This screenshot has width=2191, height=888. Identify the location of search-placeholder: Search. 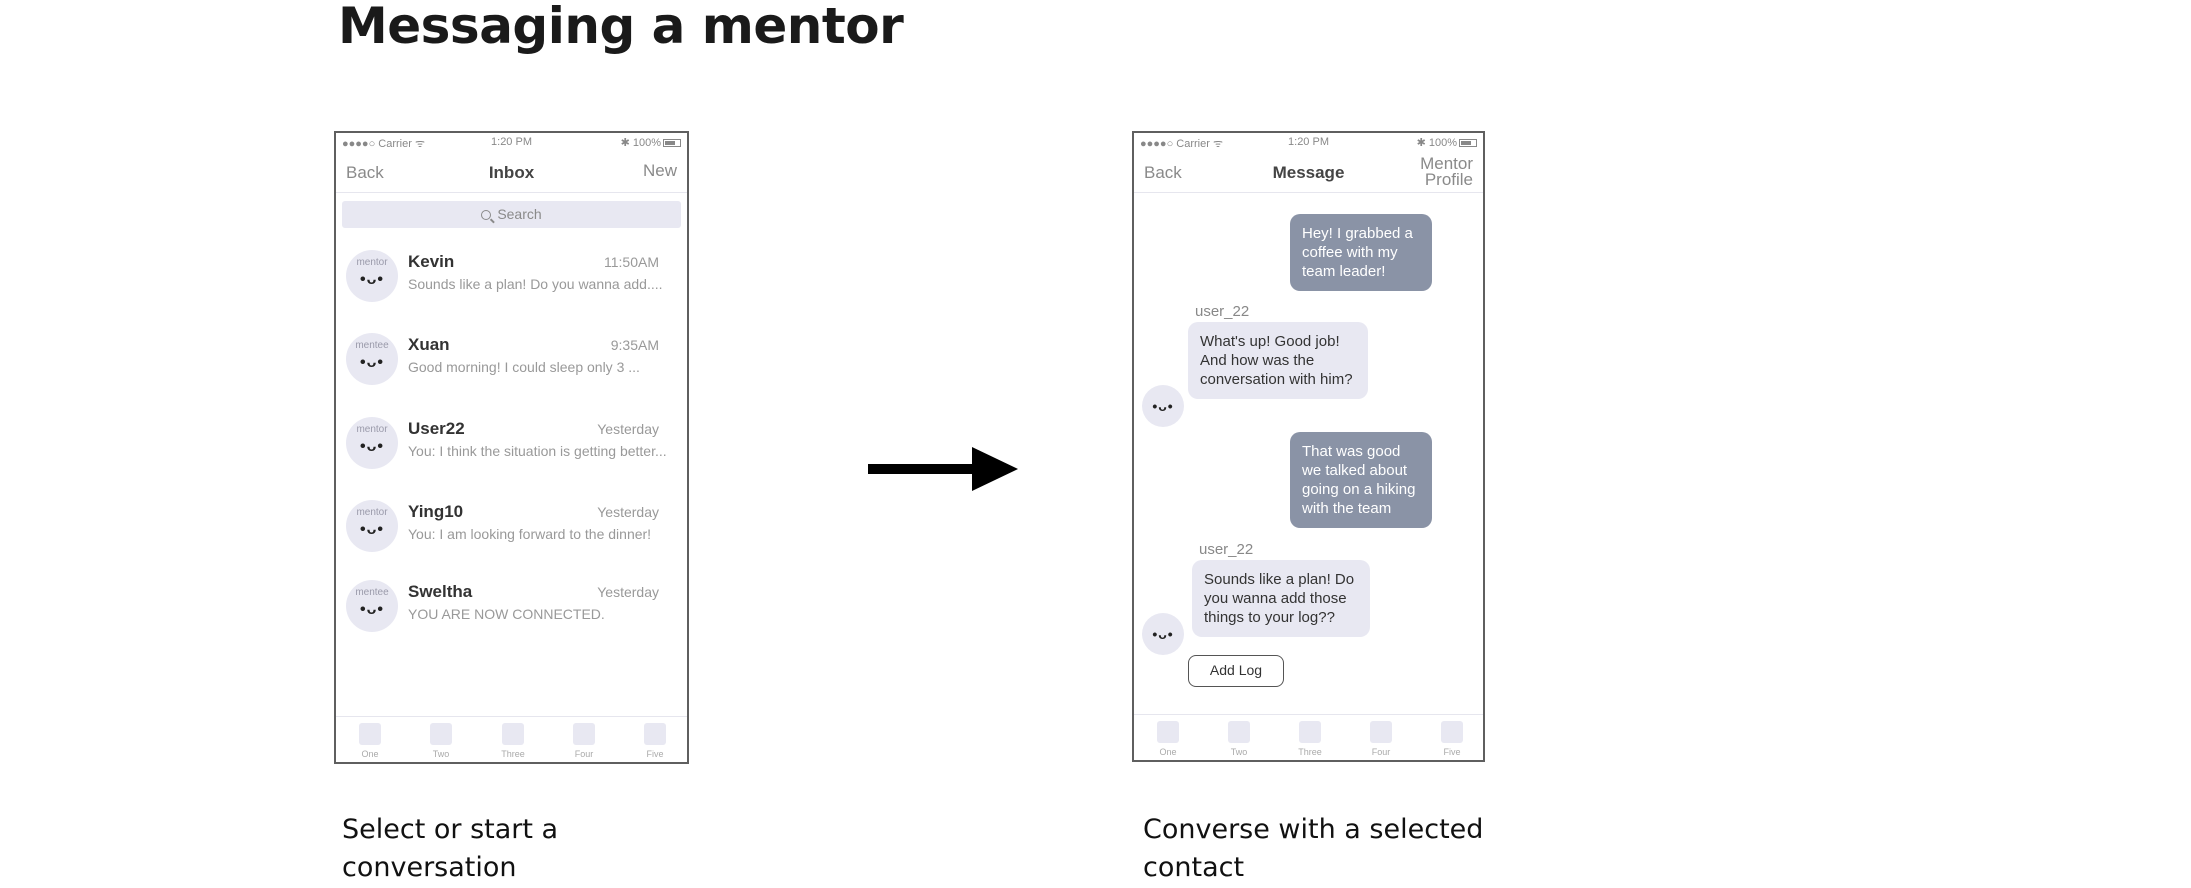
(519, 214).